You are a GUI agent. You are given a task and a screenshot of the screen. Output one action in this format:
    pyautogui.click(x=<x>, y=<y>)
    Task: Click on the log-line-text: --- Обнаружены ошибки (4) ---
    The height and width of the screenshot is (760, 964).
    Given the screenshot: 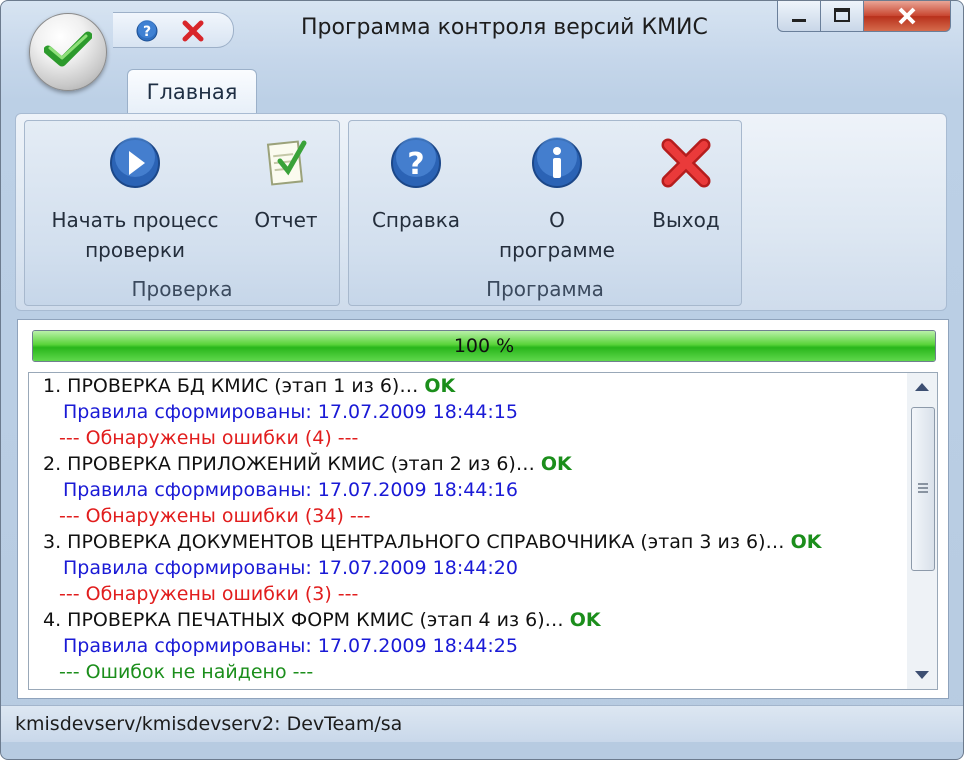 What is the action you would take?
    pyautogui.click(x=209, y=438)
    